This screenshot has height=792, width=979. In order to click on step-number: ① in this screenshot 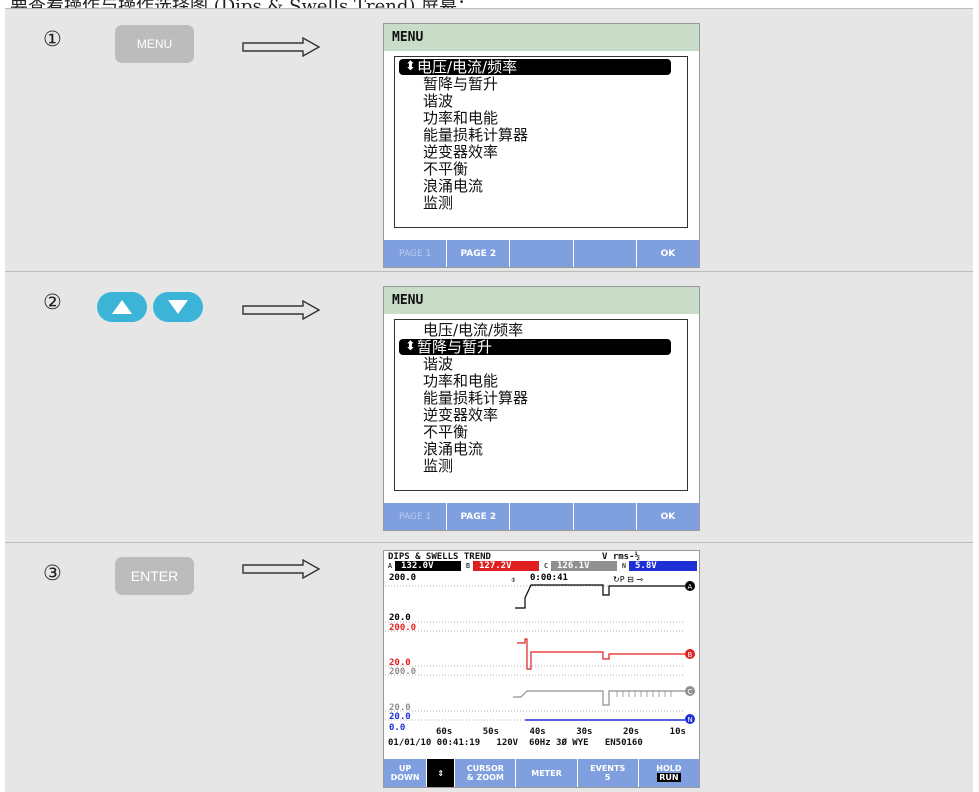, I will do `click(52, 39)`.